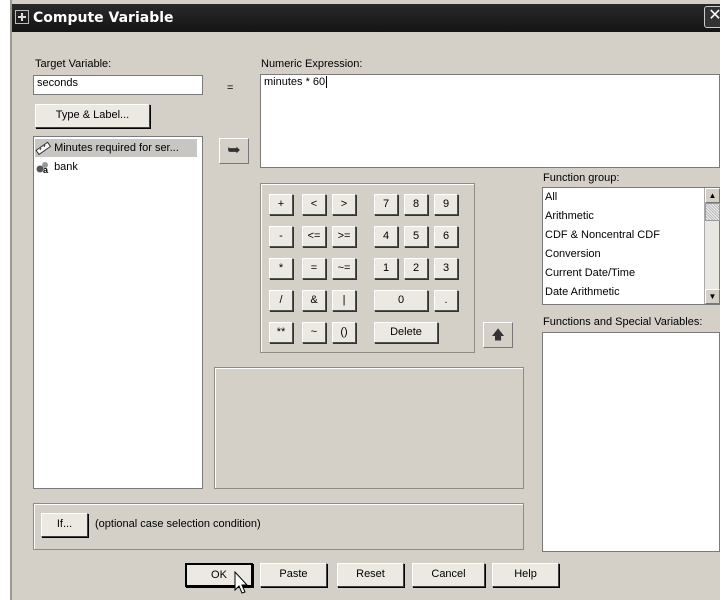 The width and height of the screenshot is (720, 600). I want to click on numeric-expression-text: minutes * 60, so click(295, 82).